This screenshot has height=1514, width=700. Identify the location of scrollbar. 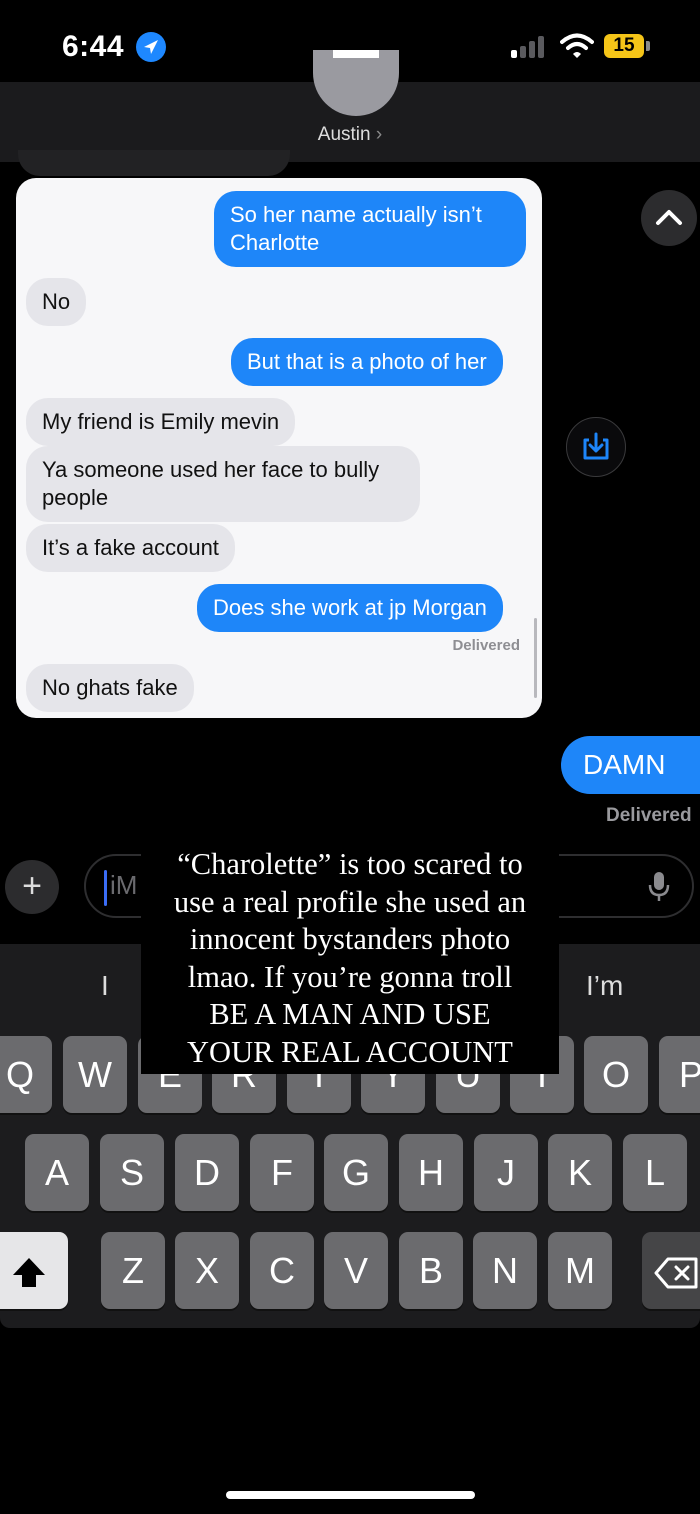
(535, 658).